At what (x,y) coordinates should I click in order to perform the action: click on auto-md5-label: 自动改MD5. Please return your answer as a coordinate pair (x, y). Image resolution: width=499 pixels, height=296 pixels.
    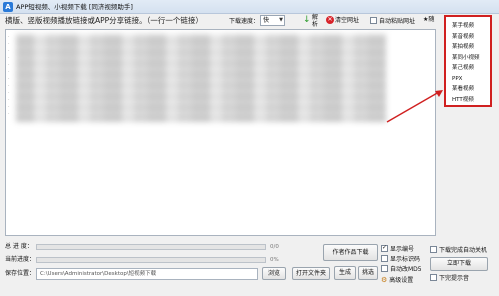
    Looking at the image, I should click on (406, 269).